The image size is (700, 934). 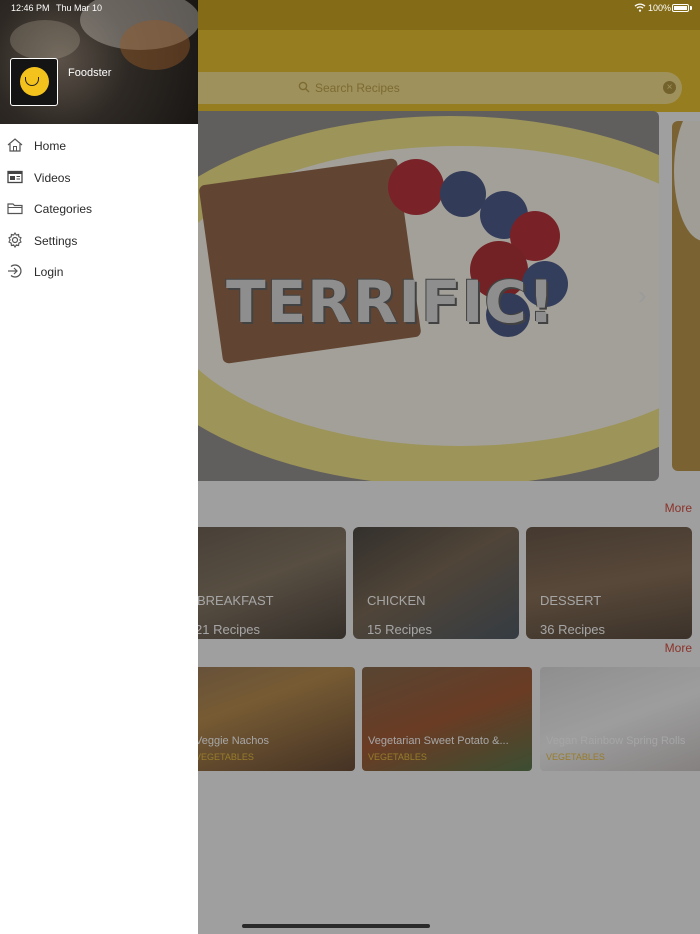 I want to click on status-bar: 12:46 PM Thu Mar 10 100%, so click(x=350, y=9).